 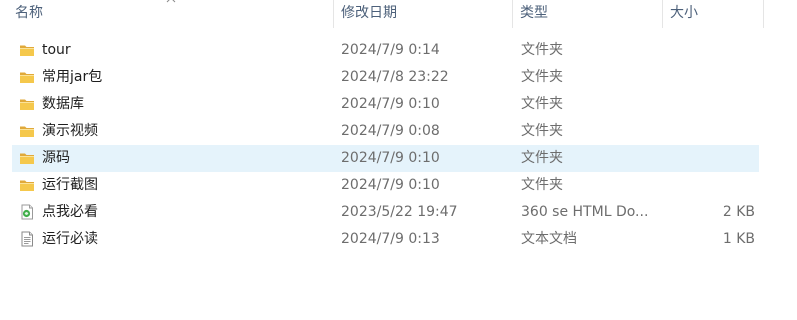 What do you see at coordinates (587, 14) in the screenshot?
I see `column-header-type: 类型` at bounding box center [587, 14].